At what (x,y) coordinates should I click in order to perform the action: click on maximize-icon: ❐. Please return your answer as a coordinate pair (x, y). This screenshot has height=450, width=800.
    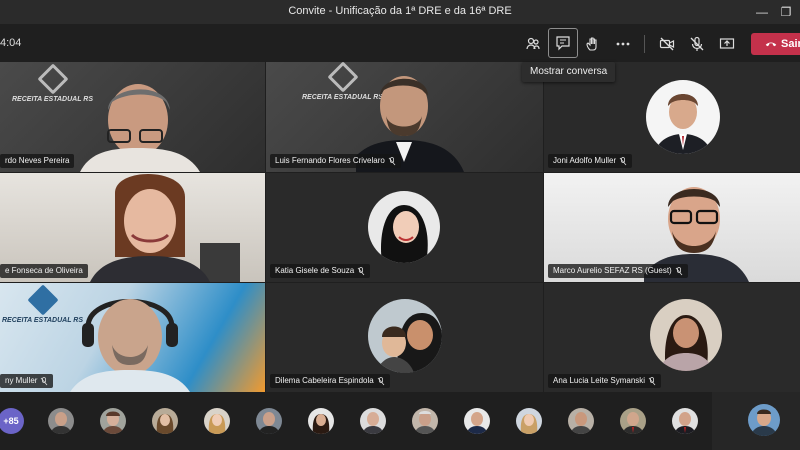
    Looking at the image, I should click on (786, 12).